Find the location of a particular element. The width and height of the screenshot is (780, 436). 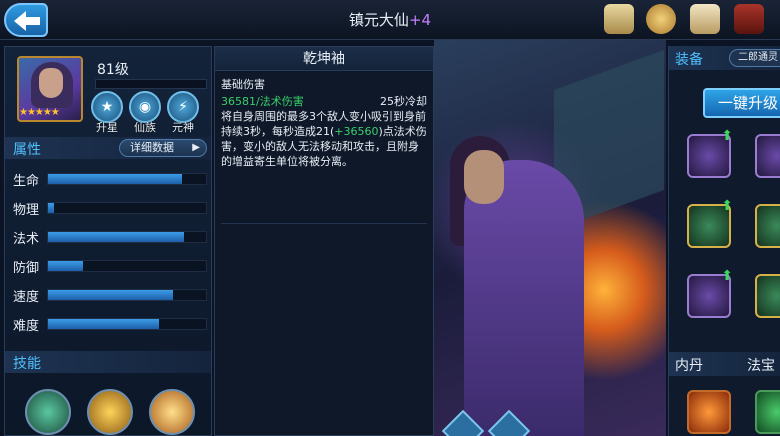

stat-label: 速度 is located at coordinates (26, 297).